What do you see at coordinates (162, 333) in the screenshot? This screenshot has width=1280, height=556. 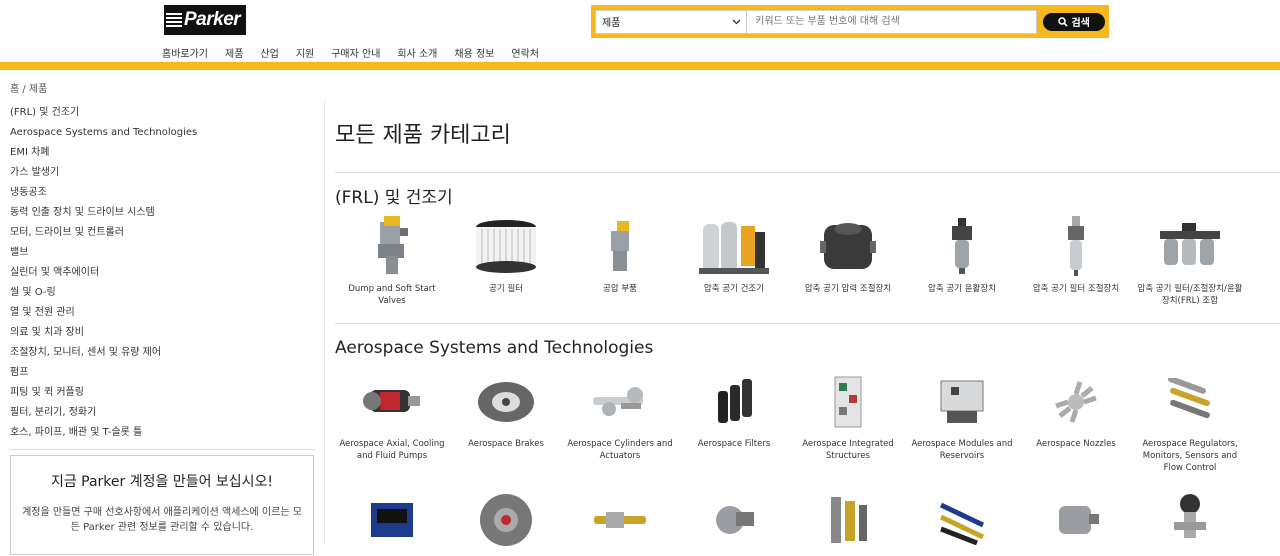 I see `sidebar-item: 의료 및 치과 장비` at bounding box center [162, 333].